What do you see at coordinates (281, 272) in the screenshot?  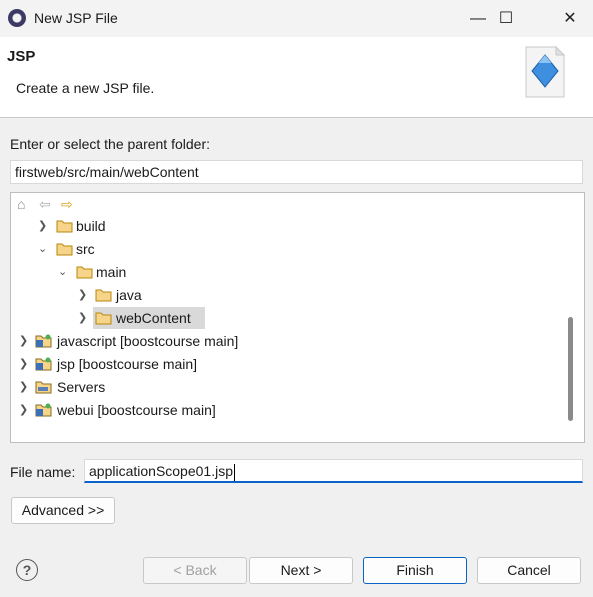 I see `tree-item-main: ⌄ main` at bounding box center [281, 272].